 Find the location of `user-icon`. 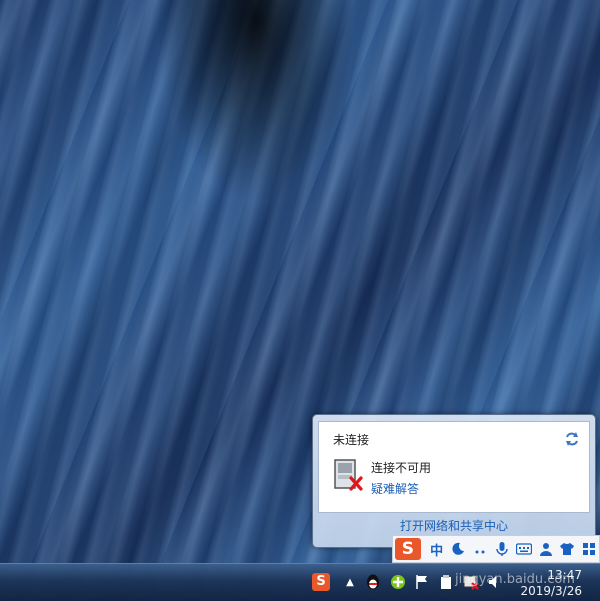

user-icon is located at coordinates (546, 549).